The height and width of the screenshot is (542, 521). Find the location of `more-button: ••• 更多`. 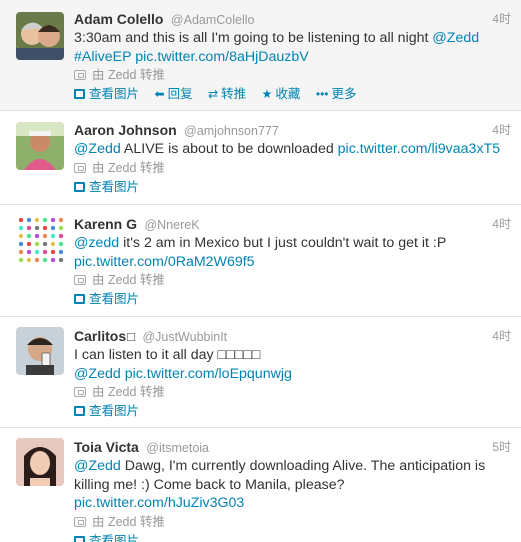

more-button: ••• 更多 is located at coordinates (336, 94).